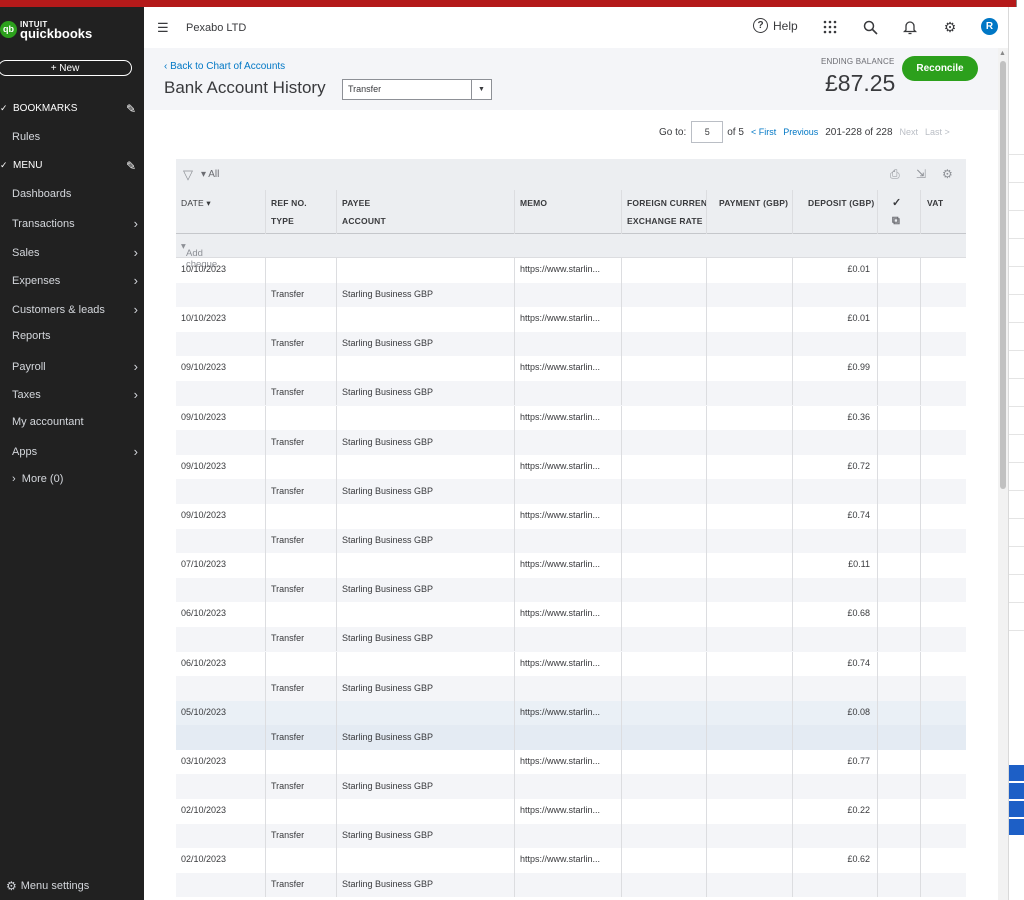  Describe the element at coordinates (196, 203) in the screenshot. I see `col-date: DATE ▾` at that location.